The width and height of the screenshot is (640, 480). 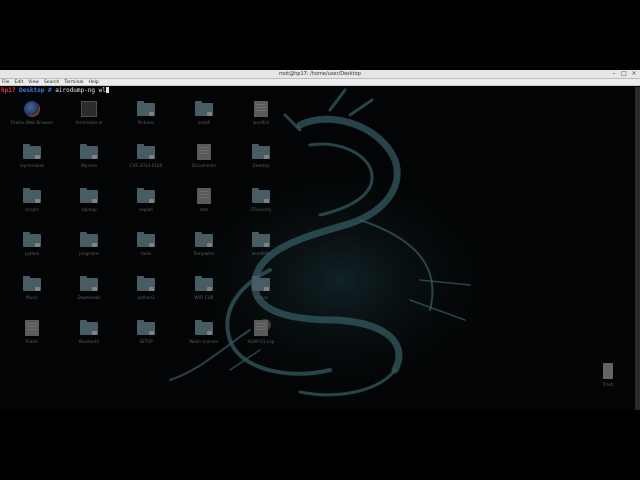 What do you see at coordinates (50, 90) in the screenshot?
I see `prompt-symbol: #` at bounding box center [50, 90].